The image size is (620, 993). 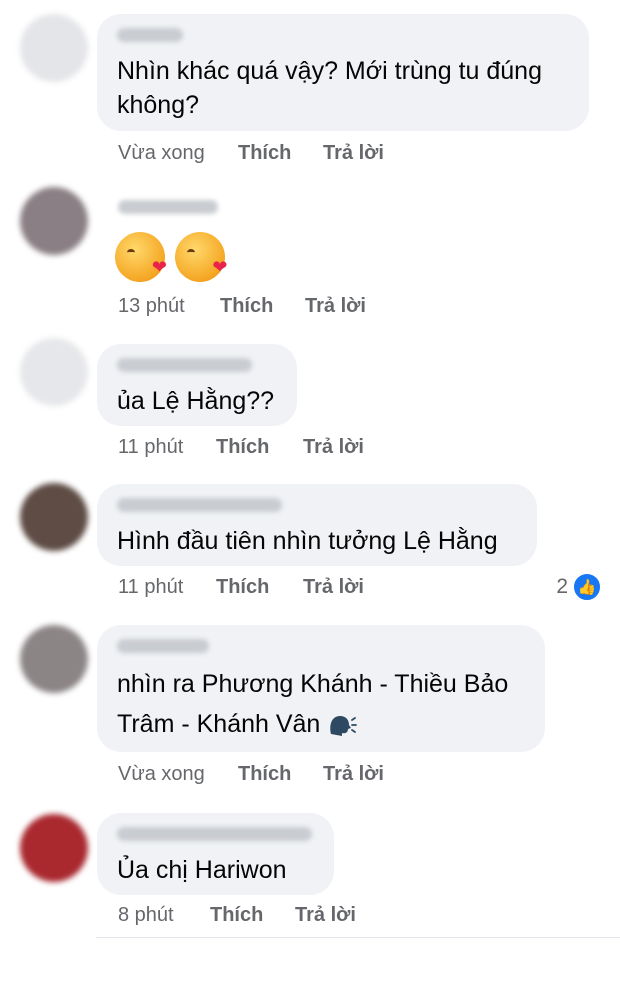 I want to click on divider, so click(x=358, y=937).